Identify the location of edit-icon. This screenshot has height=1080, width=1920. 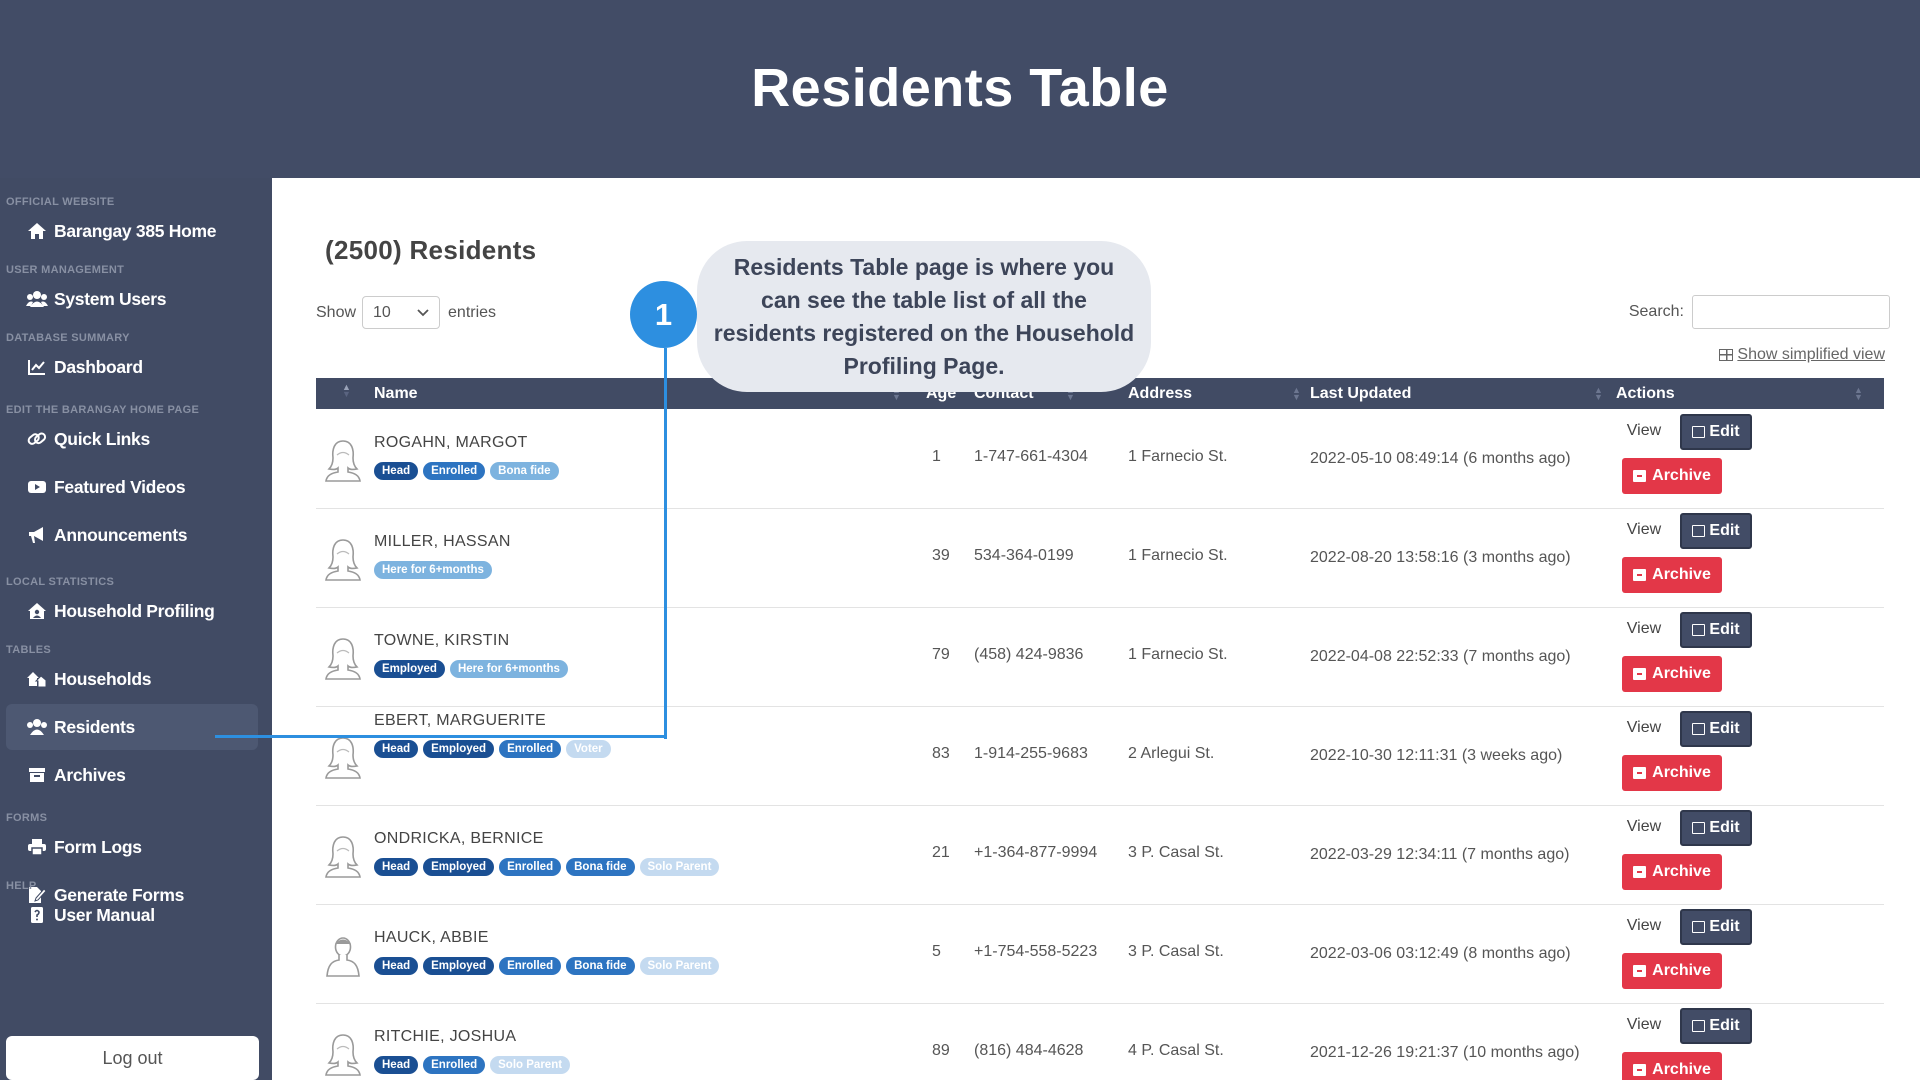
(1699, 432).